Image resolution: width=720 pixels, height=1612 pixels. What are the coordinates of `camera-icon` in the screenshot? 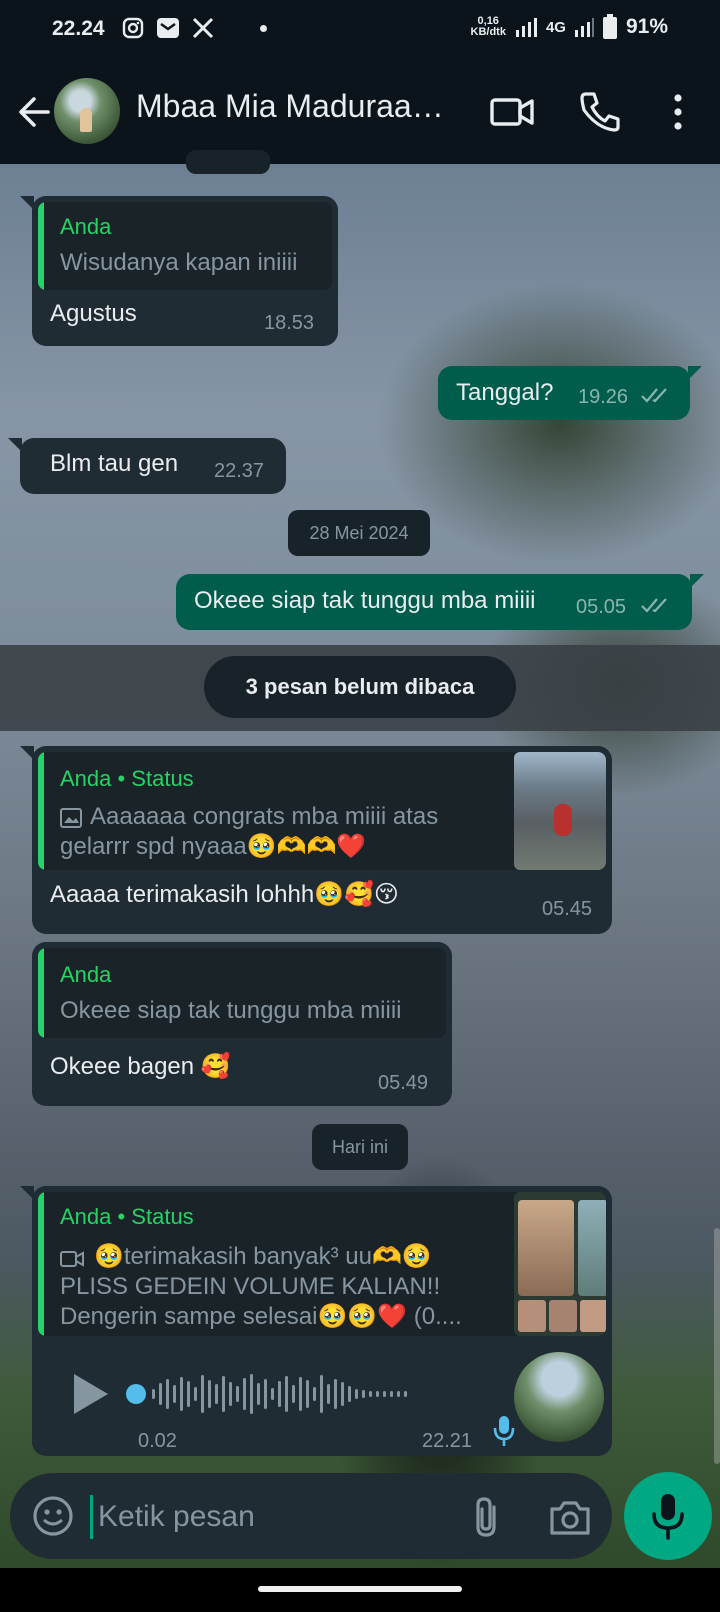 It's located at (570, 1517).